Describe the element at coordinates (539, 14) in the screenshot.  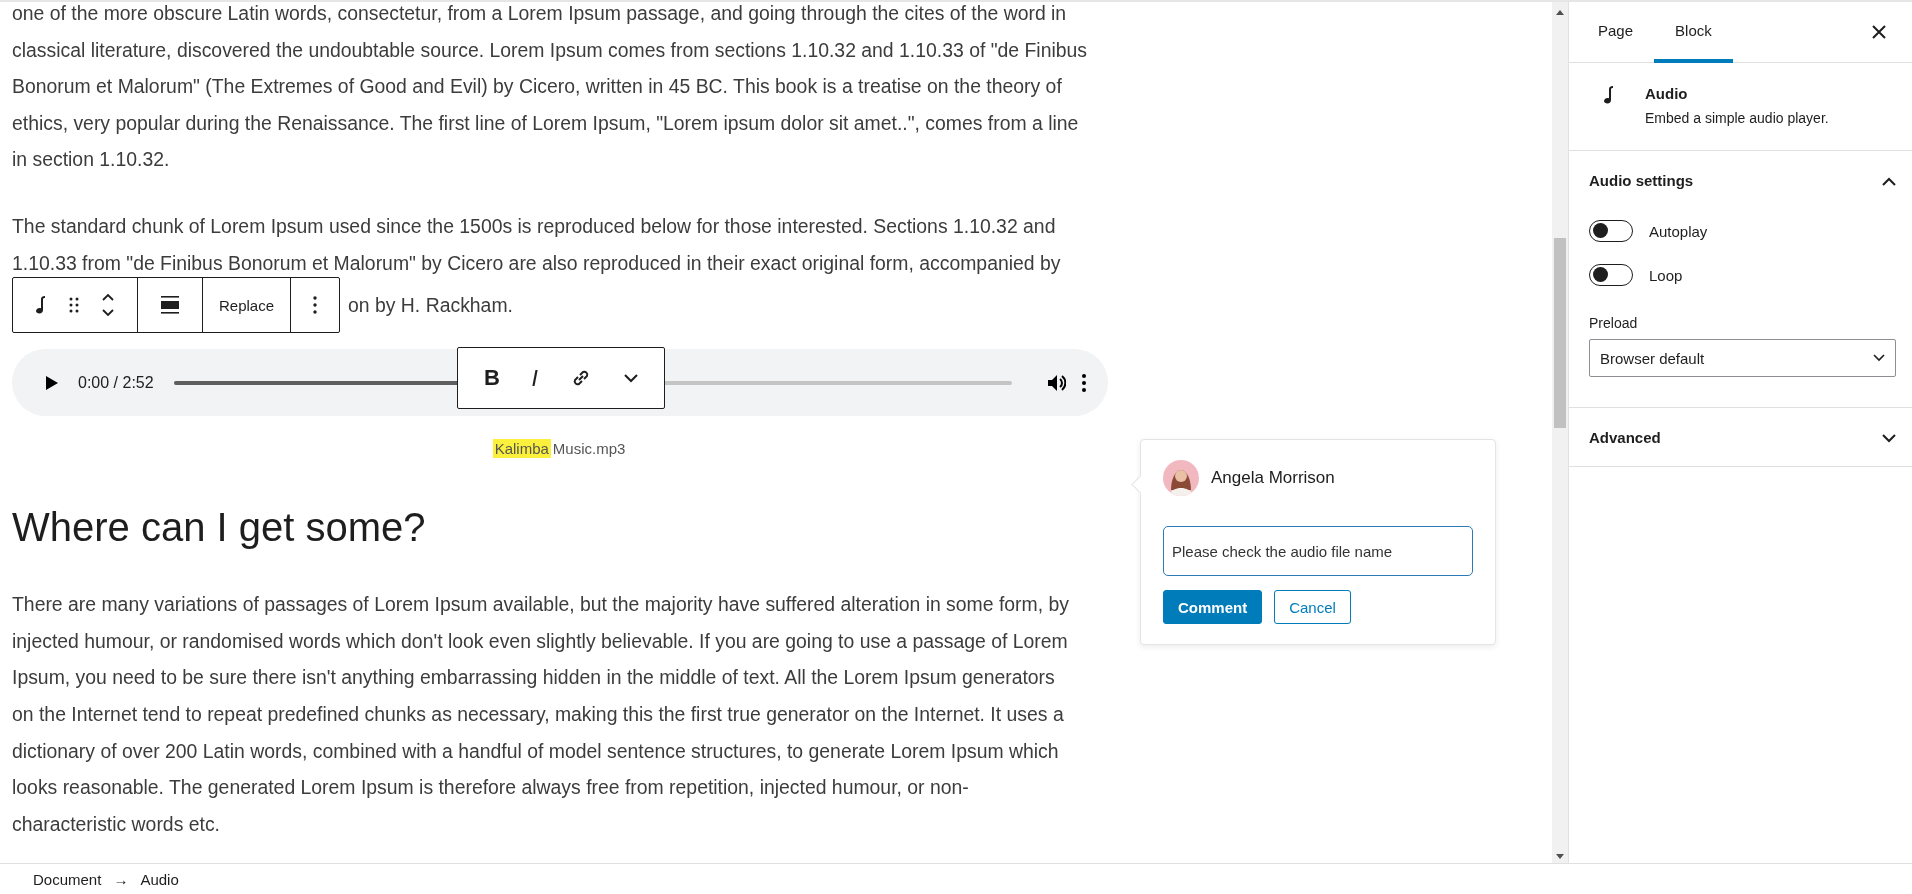
I see `paragraph-line: one of the more obscure Latin words, consectetur, from a Lorem Ipsum passage, and going through the cites of the word in` at that location.